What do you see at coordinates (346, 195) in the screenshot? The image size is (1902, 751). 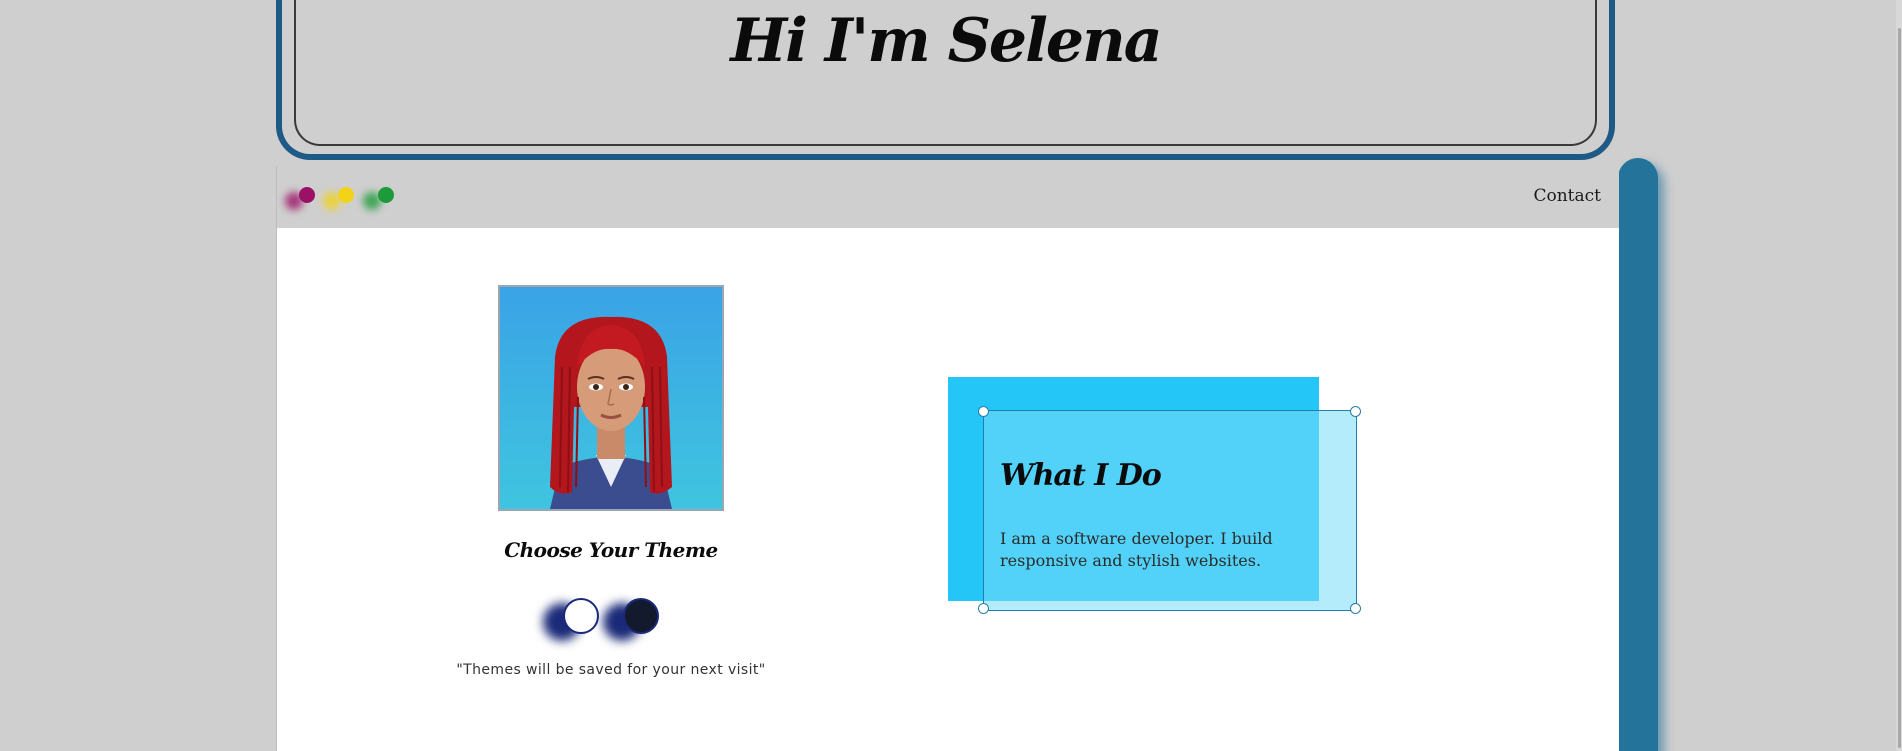 I see `window-dot-yellow` at bounding box center [346, 195].